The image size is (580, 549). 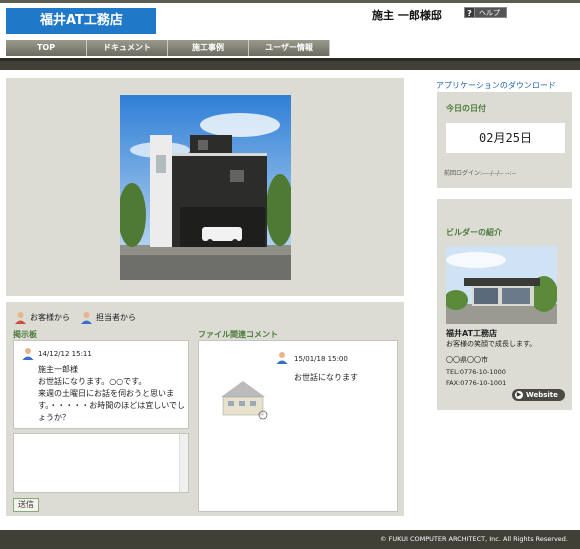 What do you see at coordinates (244, 395) in the screenshot?
I see `file-thumbnail` at bounding box center [244, 395].